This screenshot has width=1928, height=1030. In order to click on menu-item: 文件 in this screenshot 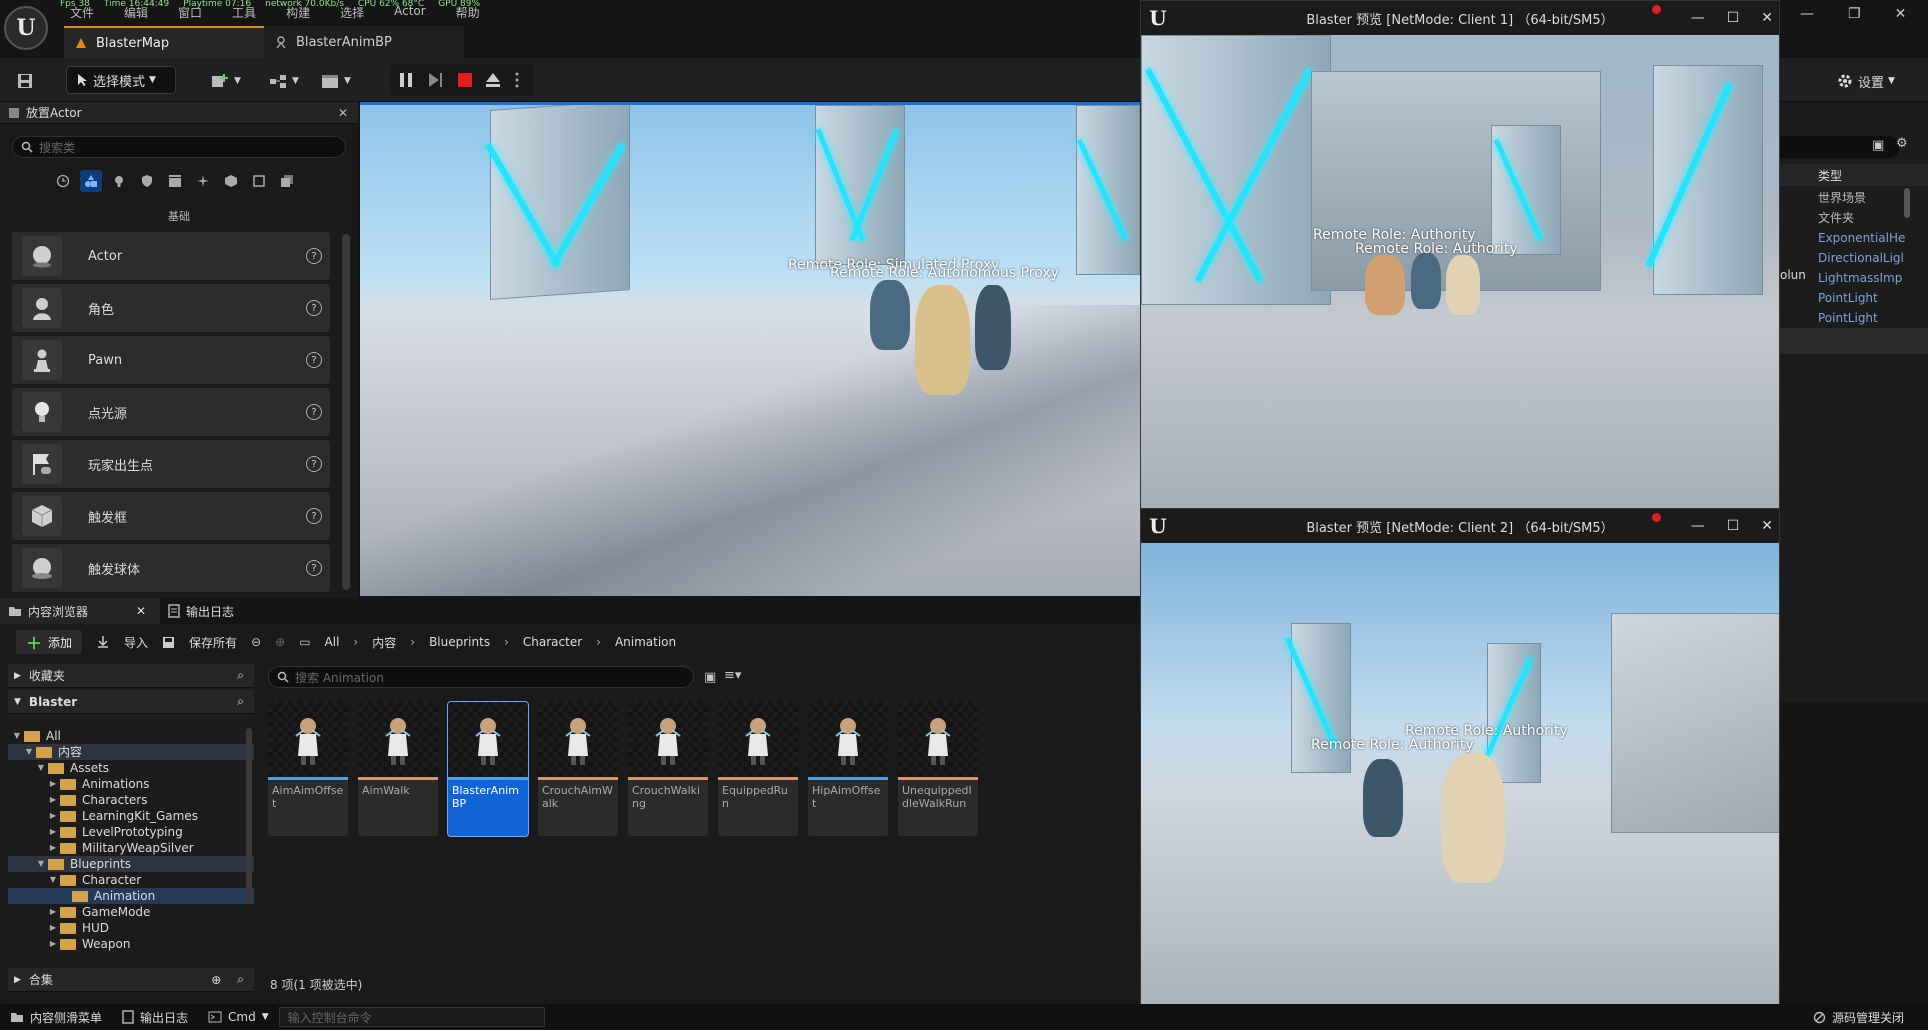, I will do `click(82, 12)`.